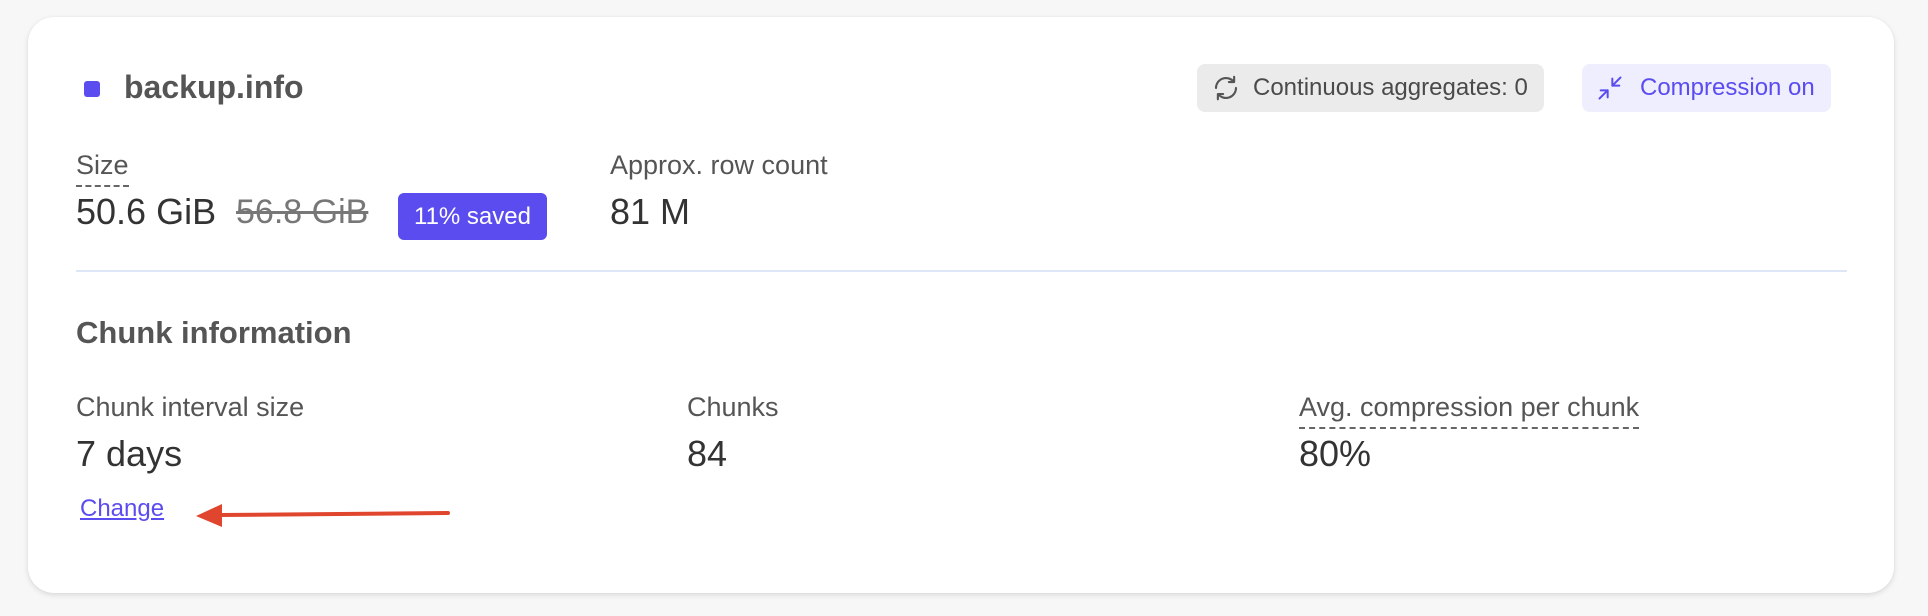  I want to click on avg-compression-value: 80%, so click(1335, 453).